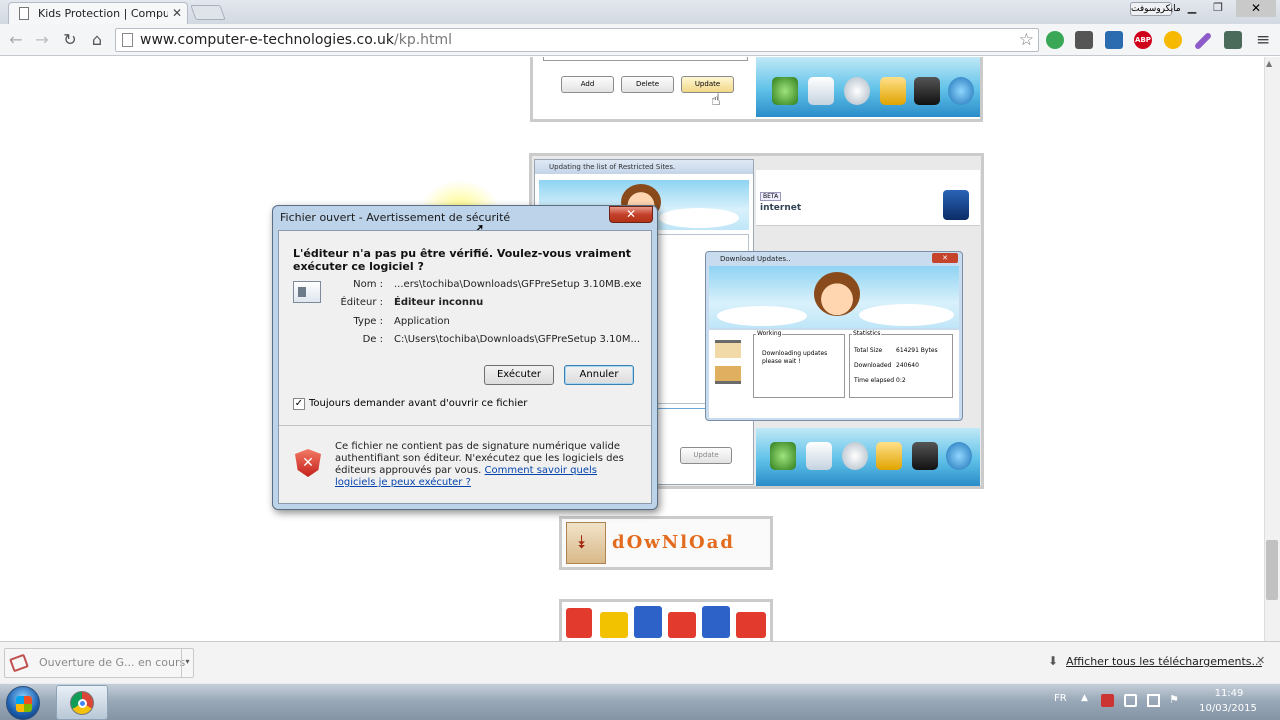 The height and width of the screenshot is (720, 1280). I want to click on shield-warning-icon: ✕, so click(308, 463).